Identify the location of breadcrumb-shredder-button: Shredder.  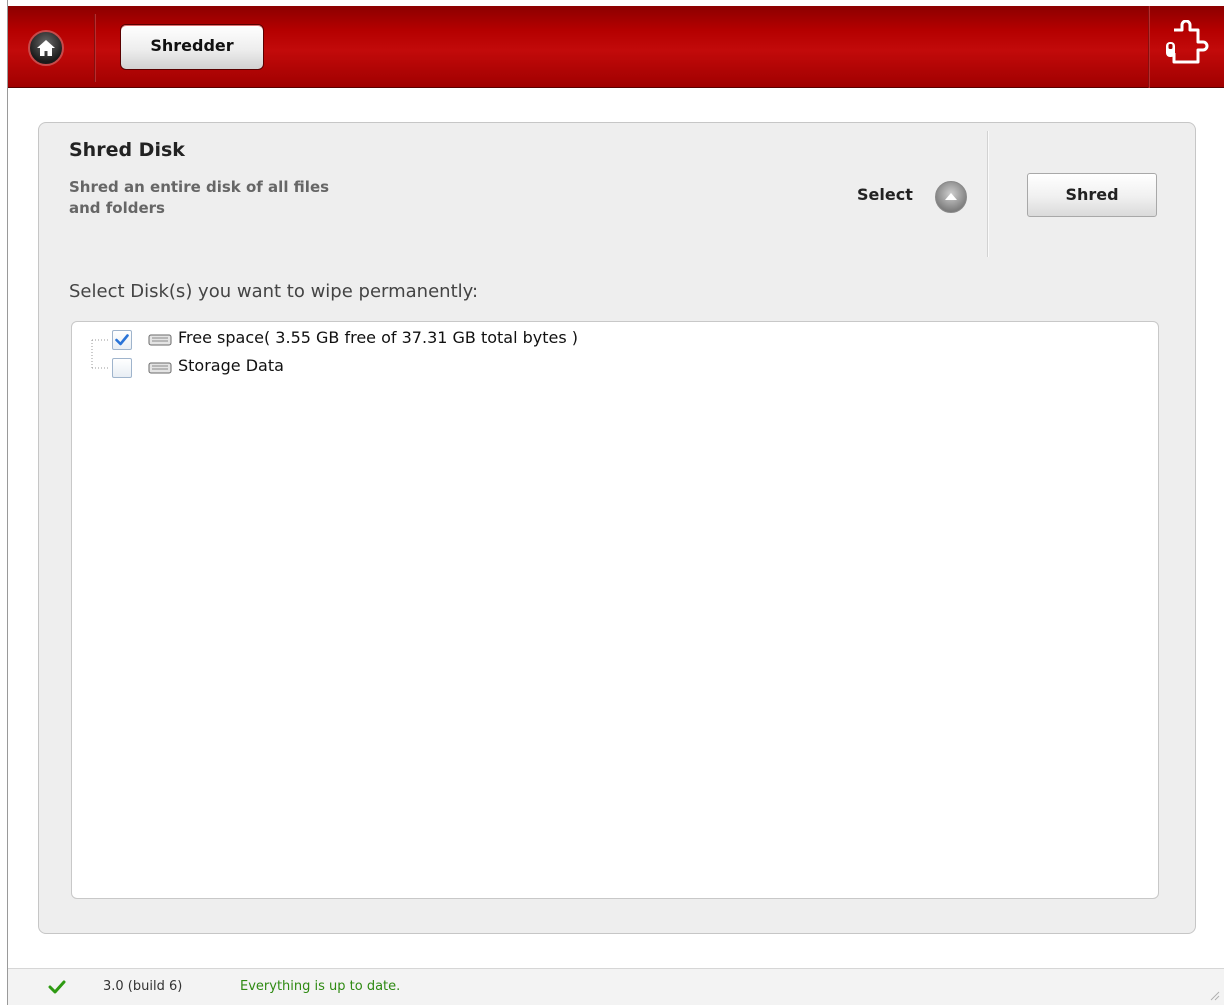
(192, 47).